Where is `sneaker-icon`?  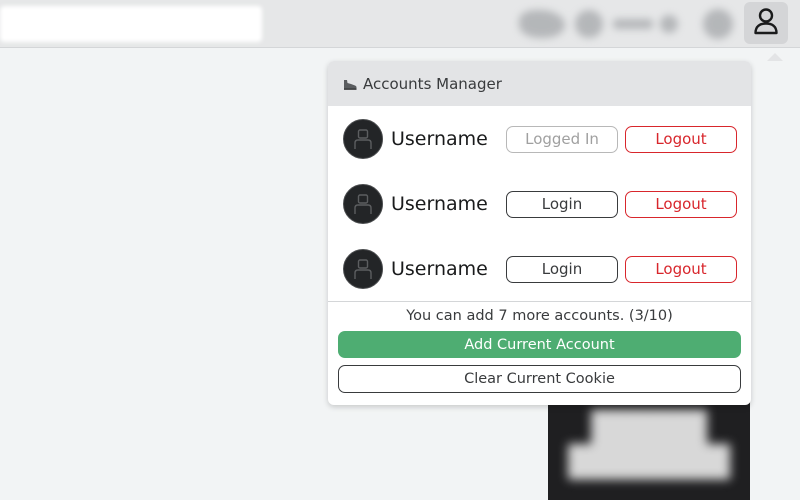 sneaker-icon is located at coordinates (350, 84).